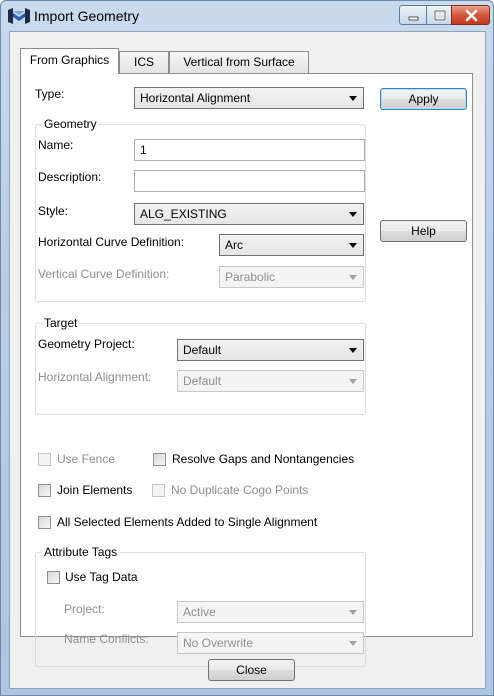 The image size is (494, 696). What do you see at coordinates (413, 15) in the screenshot?
I see `minimize-button` at bounding box center [413, 15].